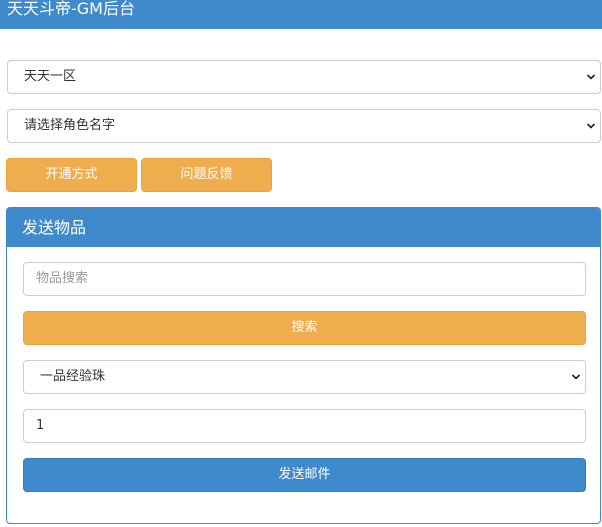 This screenshot has width=602, height=527. I want to click on feedback-button: 问题反馈, so click(206, 175).